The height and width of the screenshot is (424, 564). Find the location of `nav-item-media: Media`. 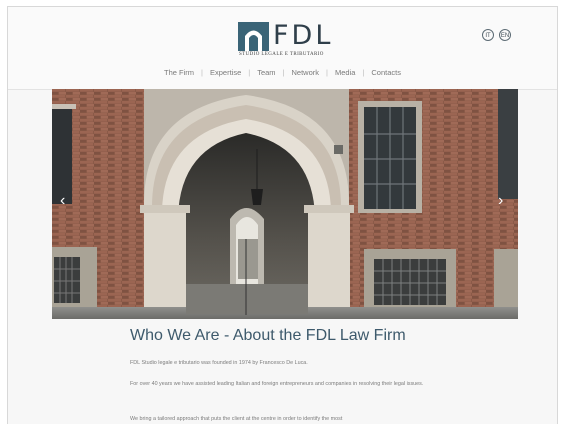

nav-item-media: Media is located at coordinates (345, 72).